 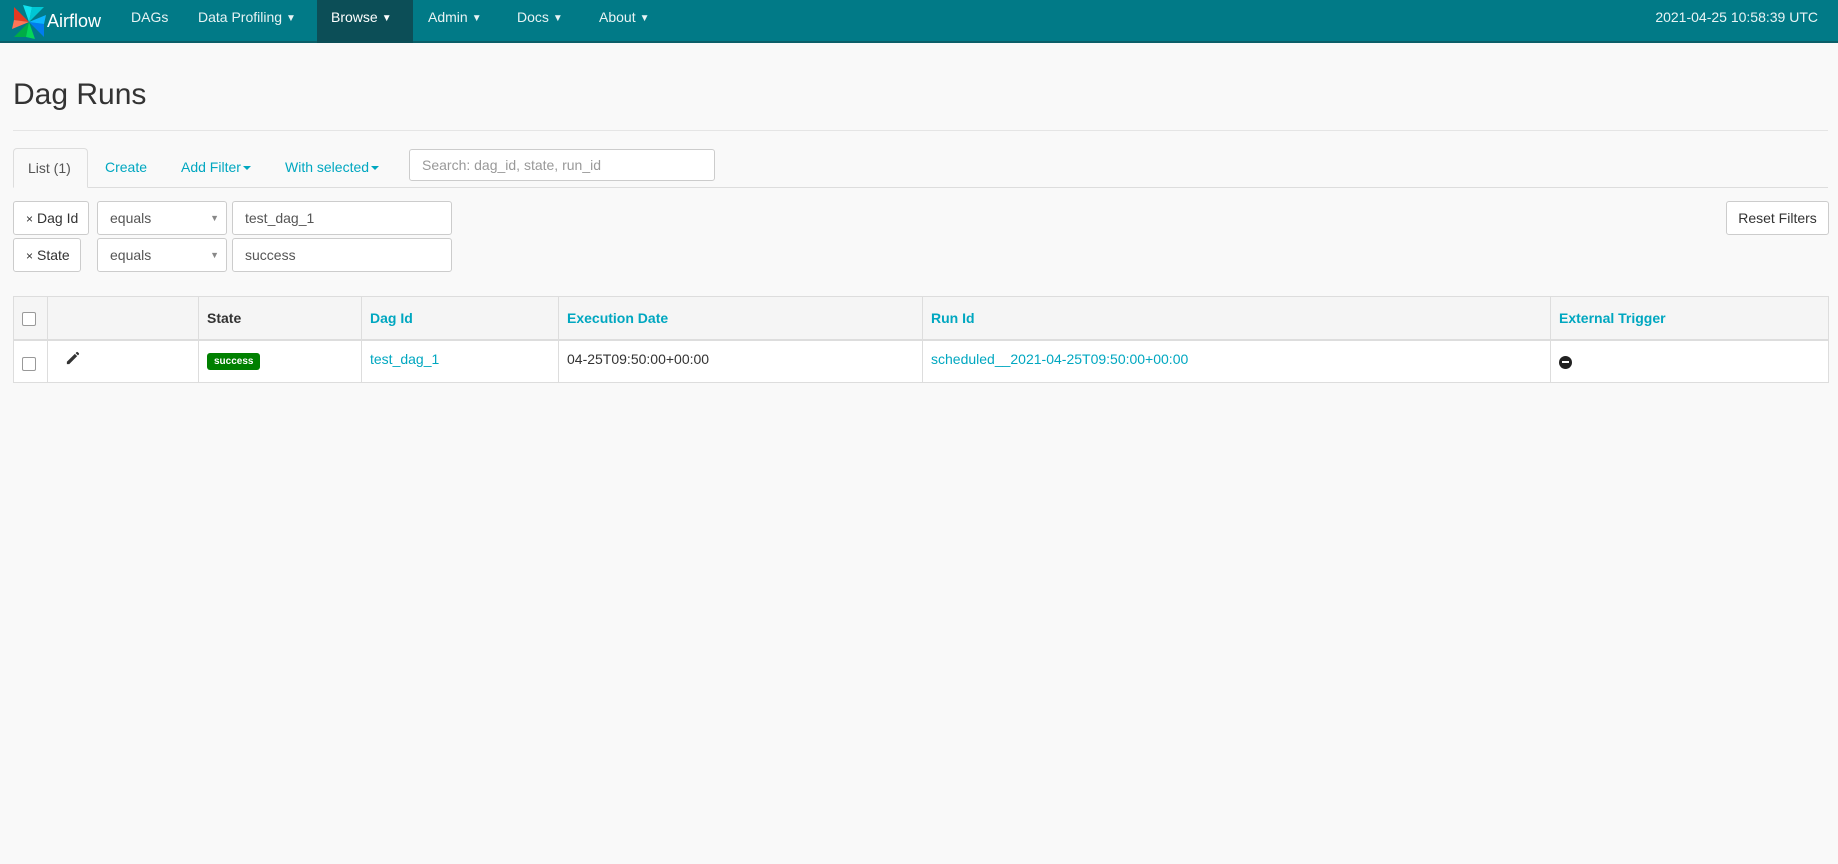 I want to click on nav-docs: Docs ▼, so click(x=540, y=21).